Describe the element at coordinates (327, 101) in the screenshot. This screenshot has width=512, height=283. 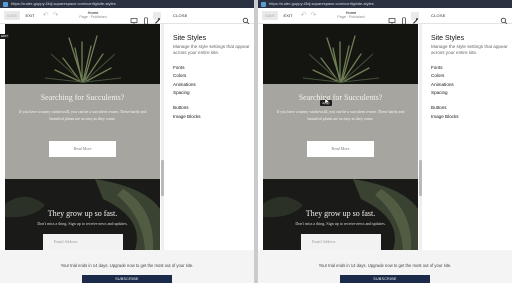
I see `mouse-cursor-icon` at that location.